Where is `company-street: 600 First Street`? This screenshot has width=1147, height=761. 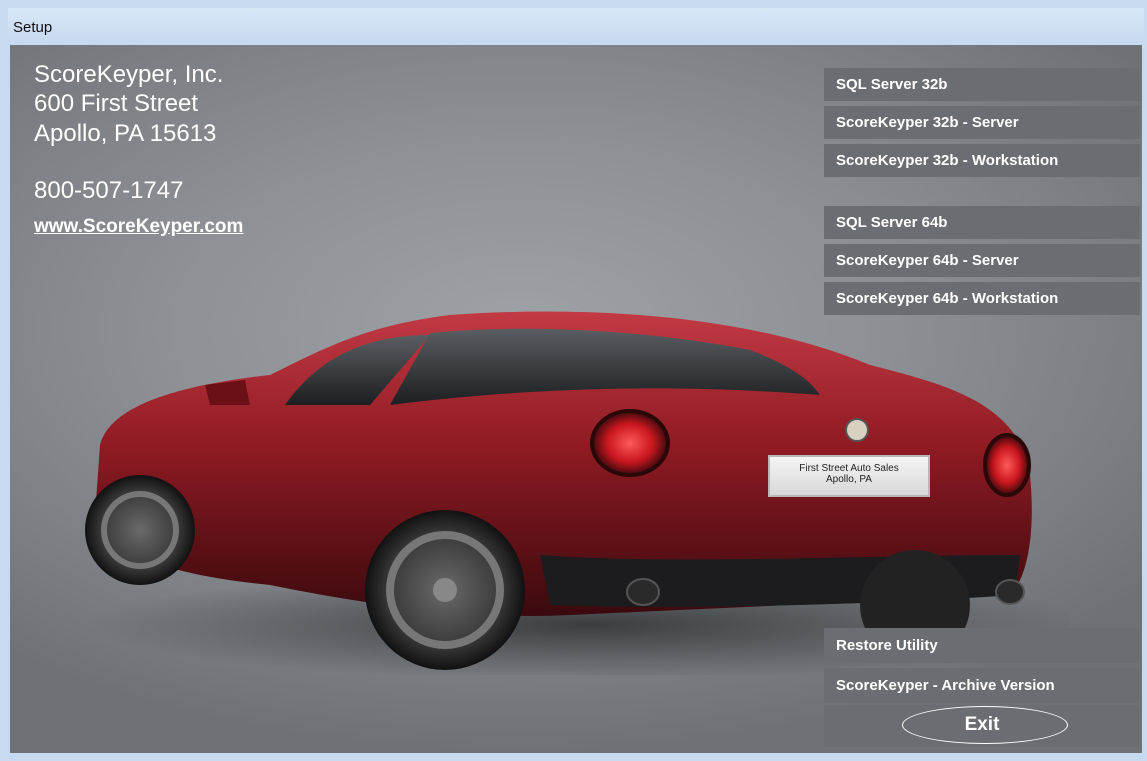 company-street: 600 First Street is located at coordinates (116, 103).